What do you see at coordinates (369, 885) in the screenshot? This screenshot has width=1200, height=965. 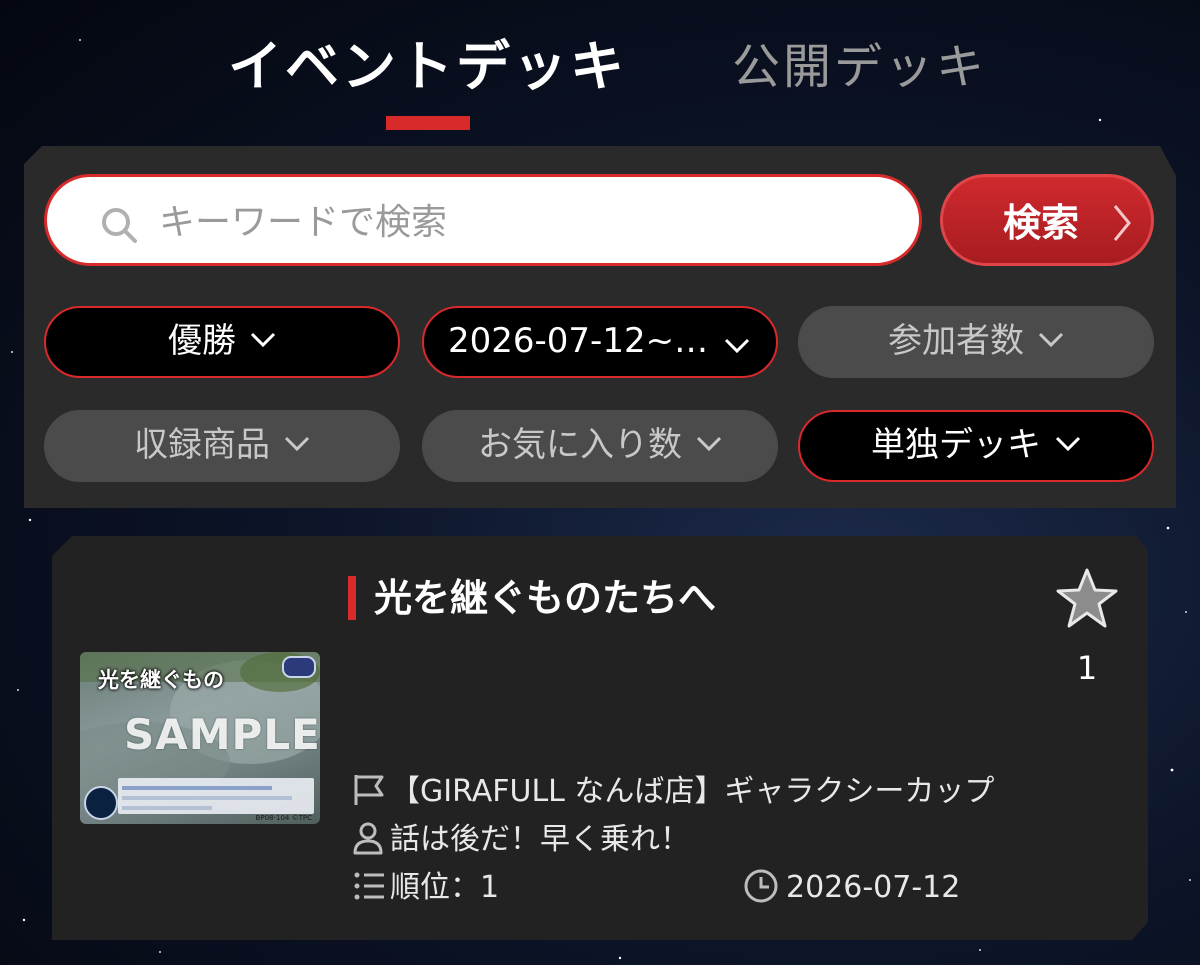 I see `list-icon` at bounding box center [369, 885].